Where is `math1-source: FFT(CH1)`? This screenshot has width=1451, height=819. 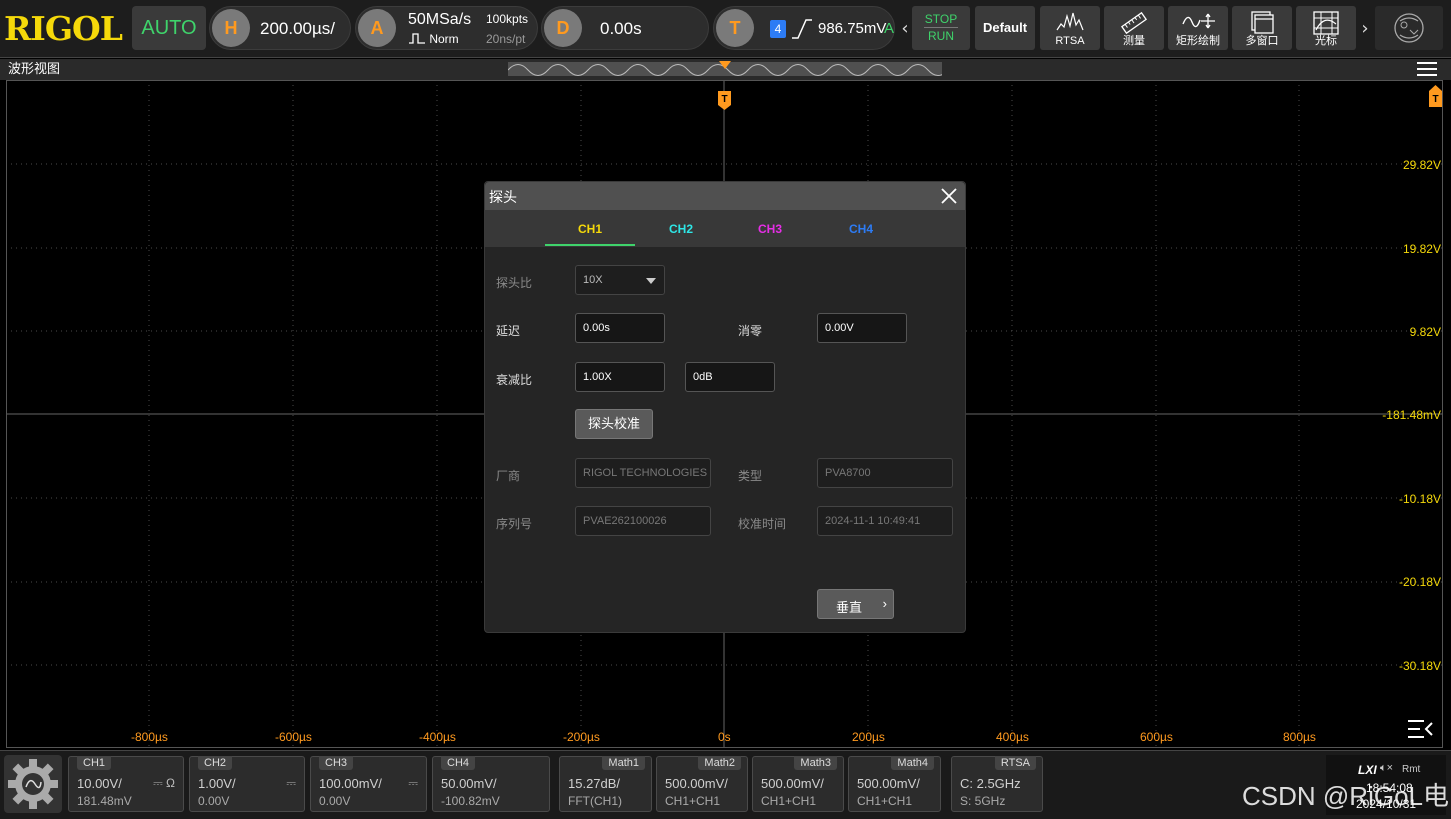 math1-source: FFT(CH1) is located at coordinates (595, 801).